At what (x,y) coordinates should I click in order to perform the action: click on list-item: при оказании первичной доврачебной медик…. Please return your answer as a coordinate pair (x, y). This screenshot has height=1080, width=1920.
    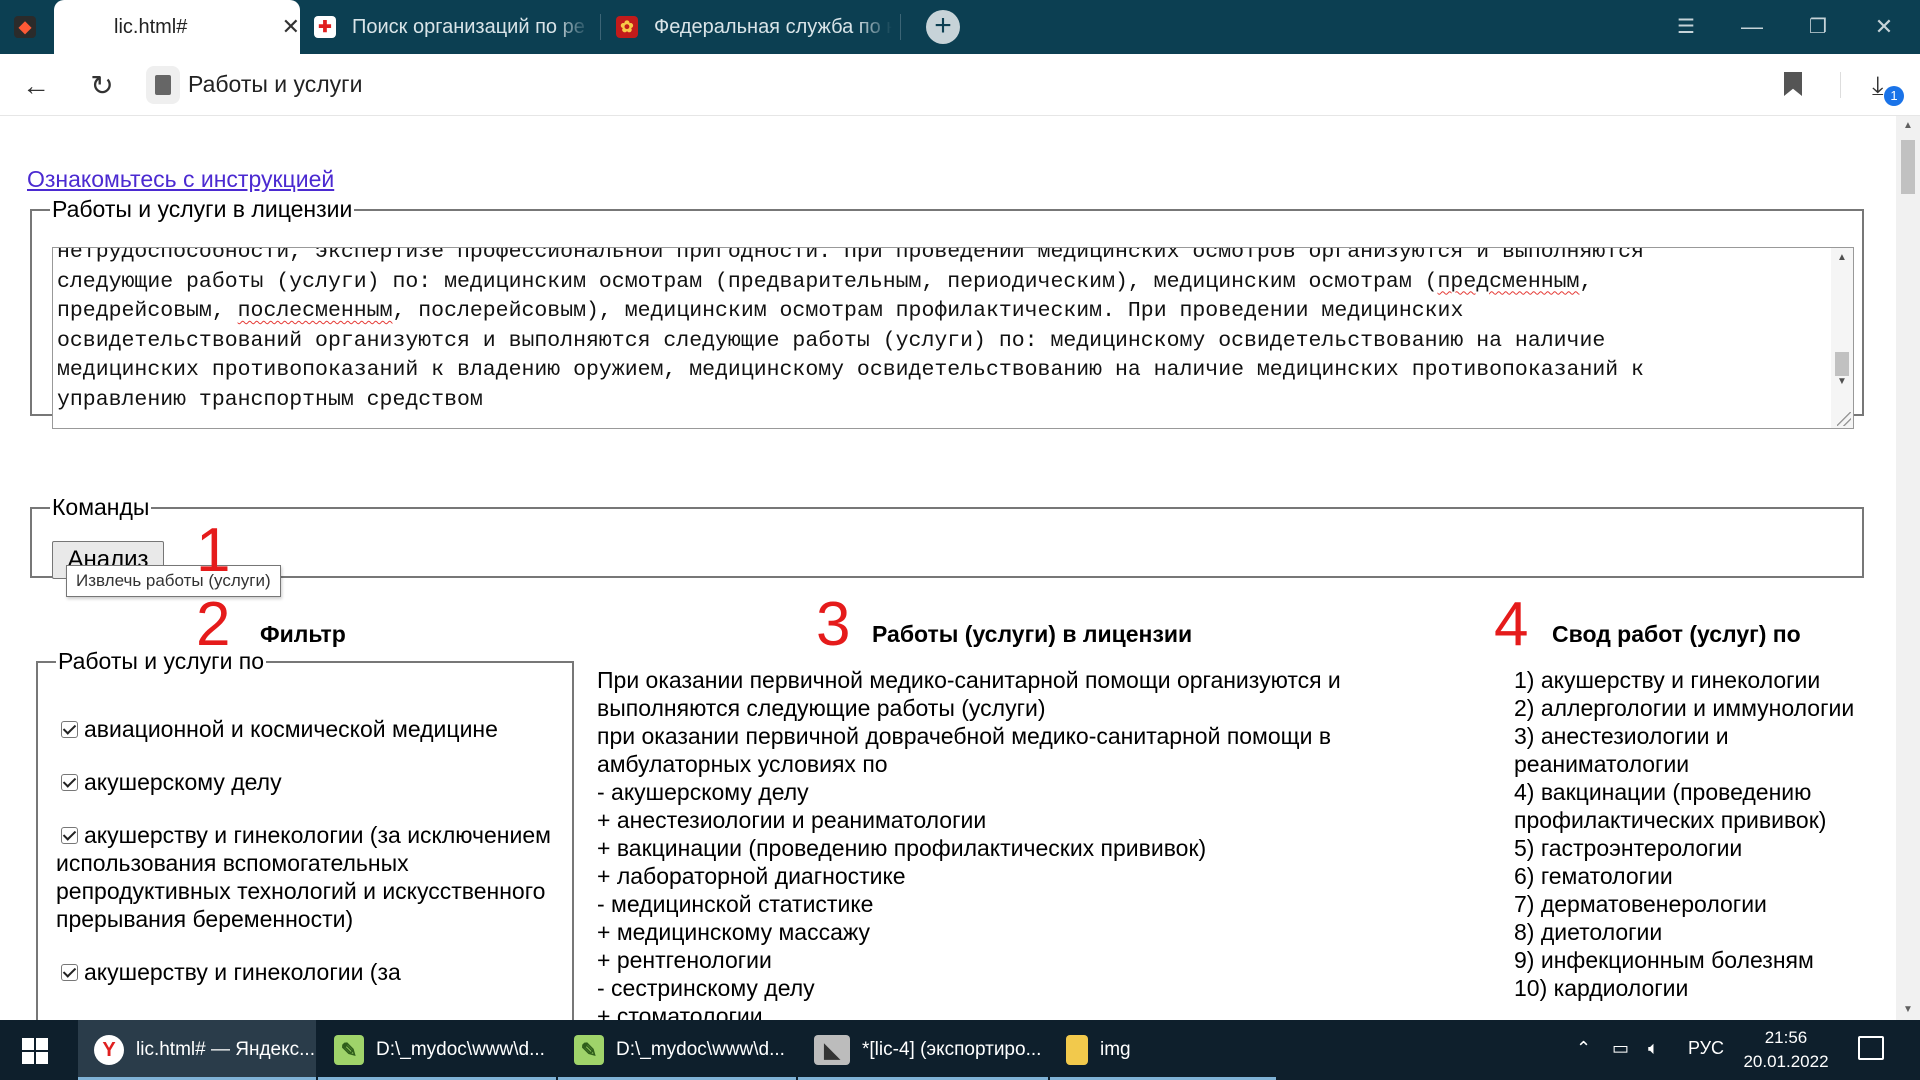
    Looking at the image, I should click on (964, 750).